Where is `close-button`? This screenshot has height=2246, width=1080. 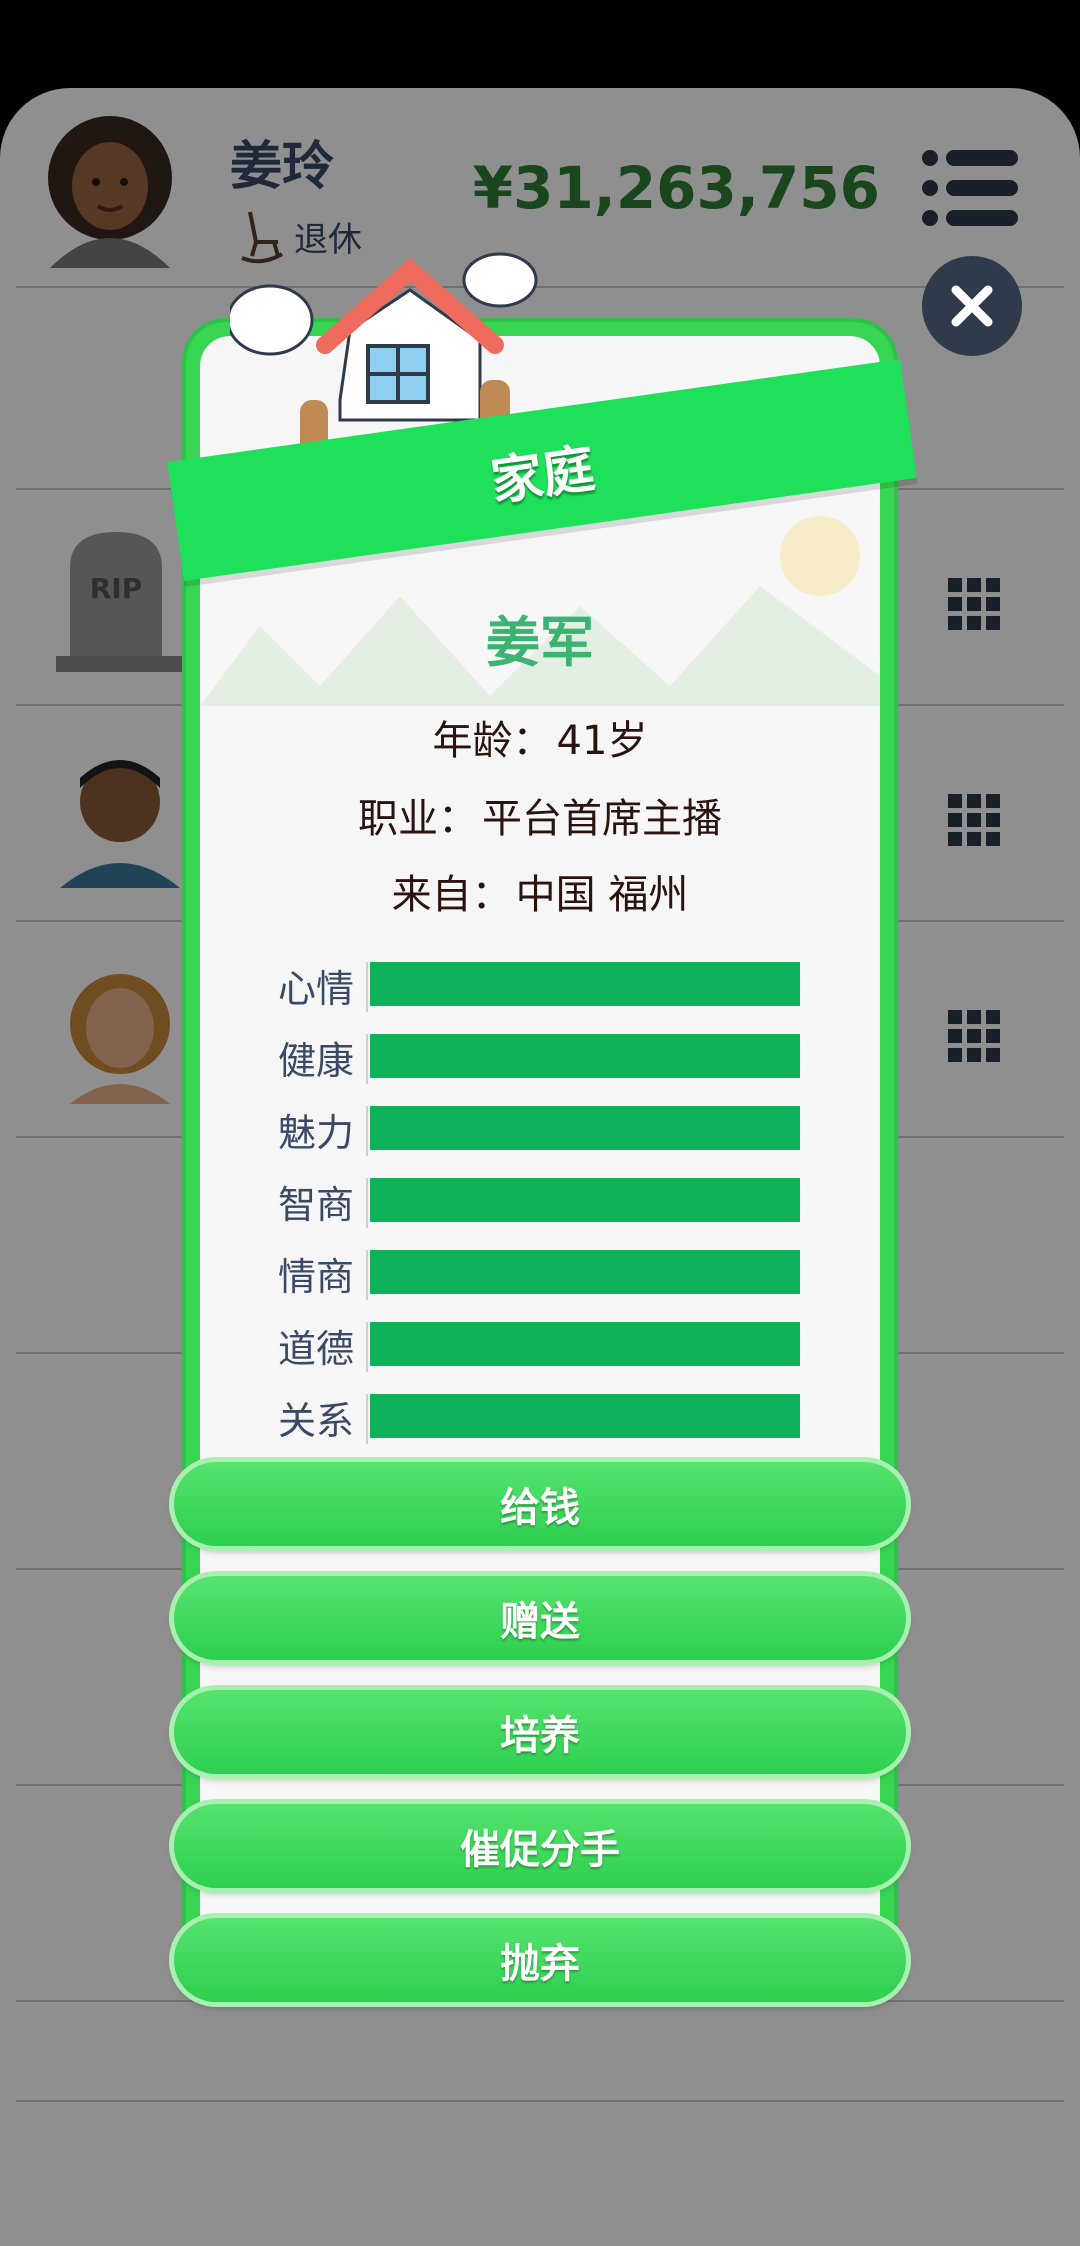 close-button is located at coordinates (972, 306).